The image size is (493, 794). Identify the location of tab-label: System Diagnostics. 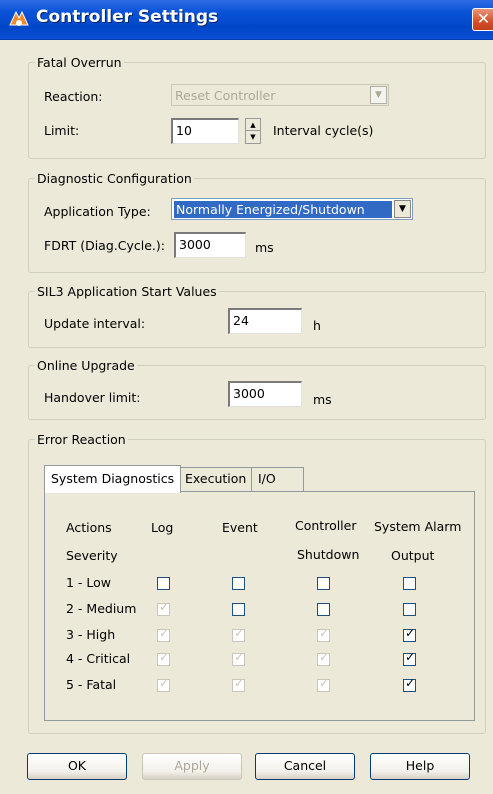
(113, 478).